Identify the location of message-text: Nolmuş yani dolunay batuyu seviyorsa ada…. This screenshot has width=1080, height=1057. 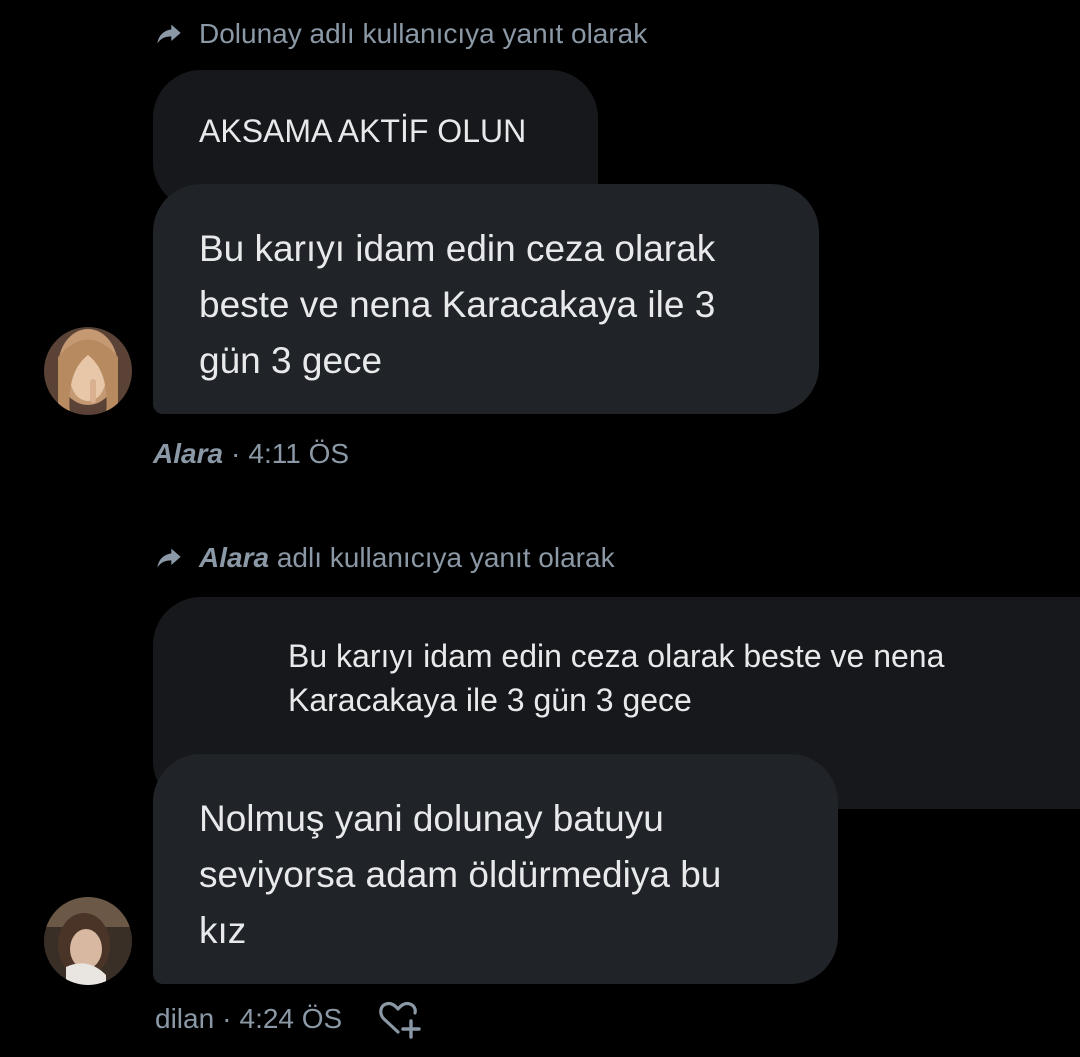
(460, 875).